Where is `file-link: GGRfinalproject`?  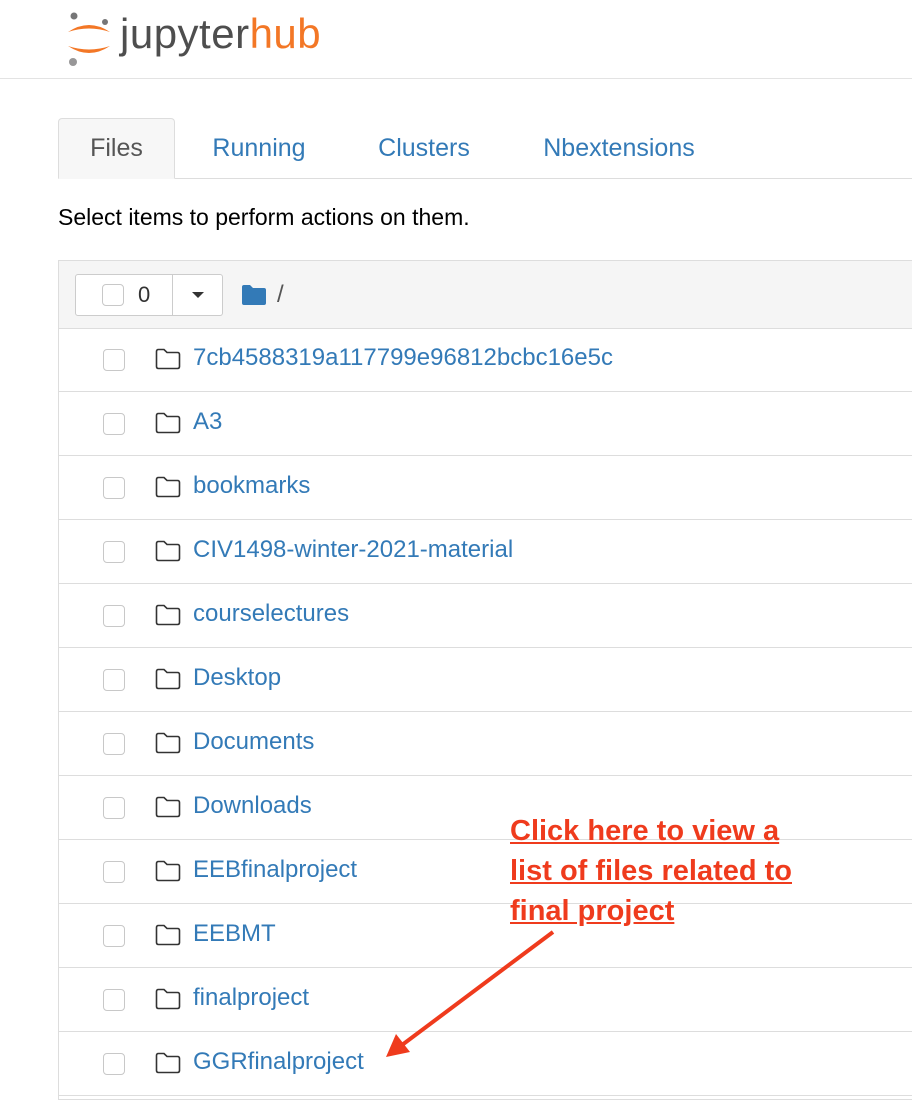 file-link: GGRfinalproject is located at coordinates (278, 1062).